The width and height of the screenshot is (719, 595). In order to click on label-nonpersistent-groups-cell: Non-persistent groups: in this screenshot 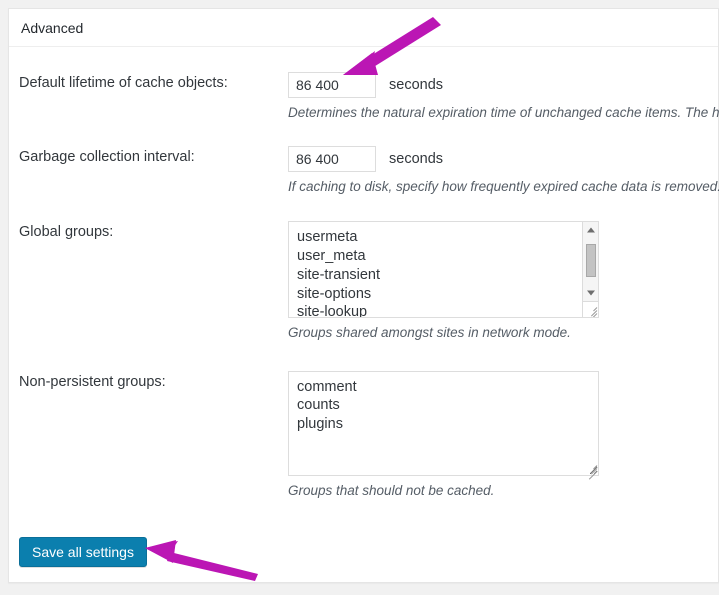, I will do `click(148, 381)`.